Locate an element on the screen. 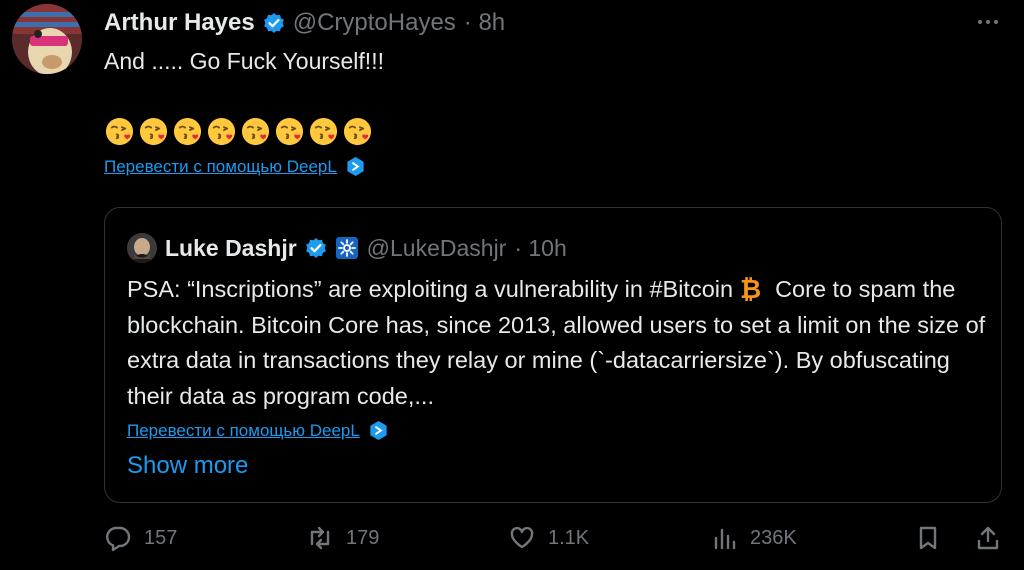  bitcoin-icon: ₿ is located at coordinates (750, 288).